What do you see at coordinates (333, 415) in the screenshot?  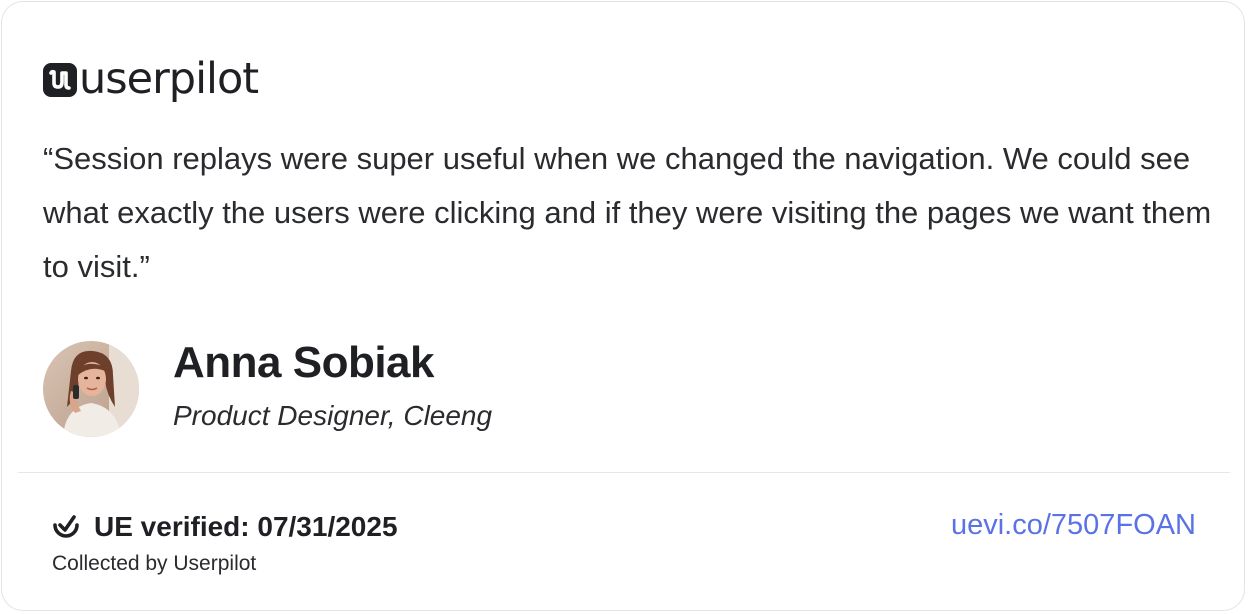 I see `author-title: Product Designer, Cleeng` at bounding box center [333, 415].